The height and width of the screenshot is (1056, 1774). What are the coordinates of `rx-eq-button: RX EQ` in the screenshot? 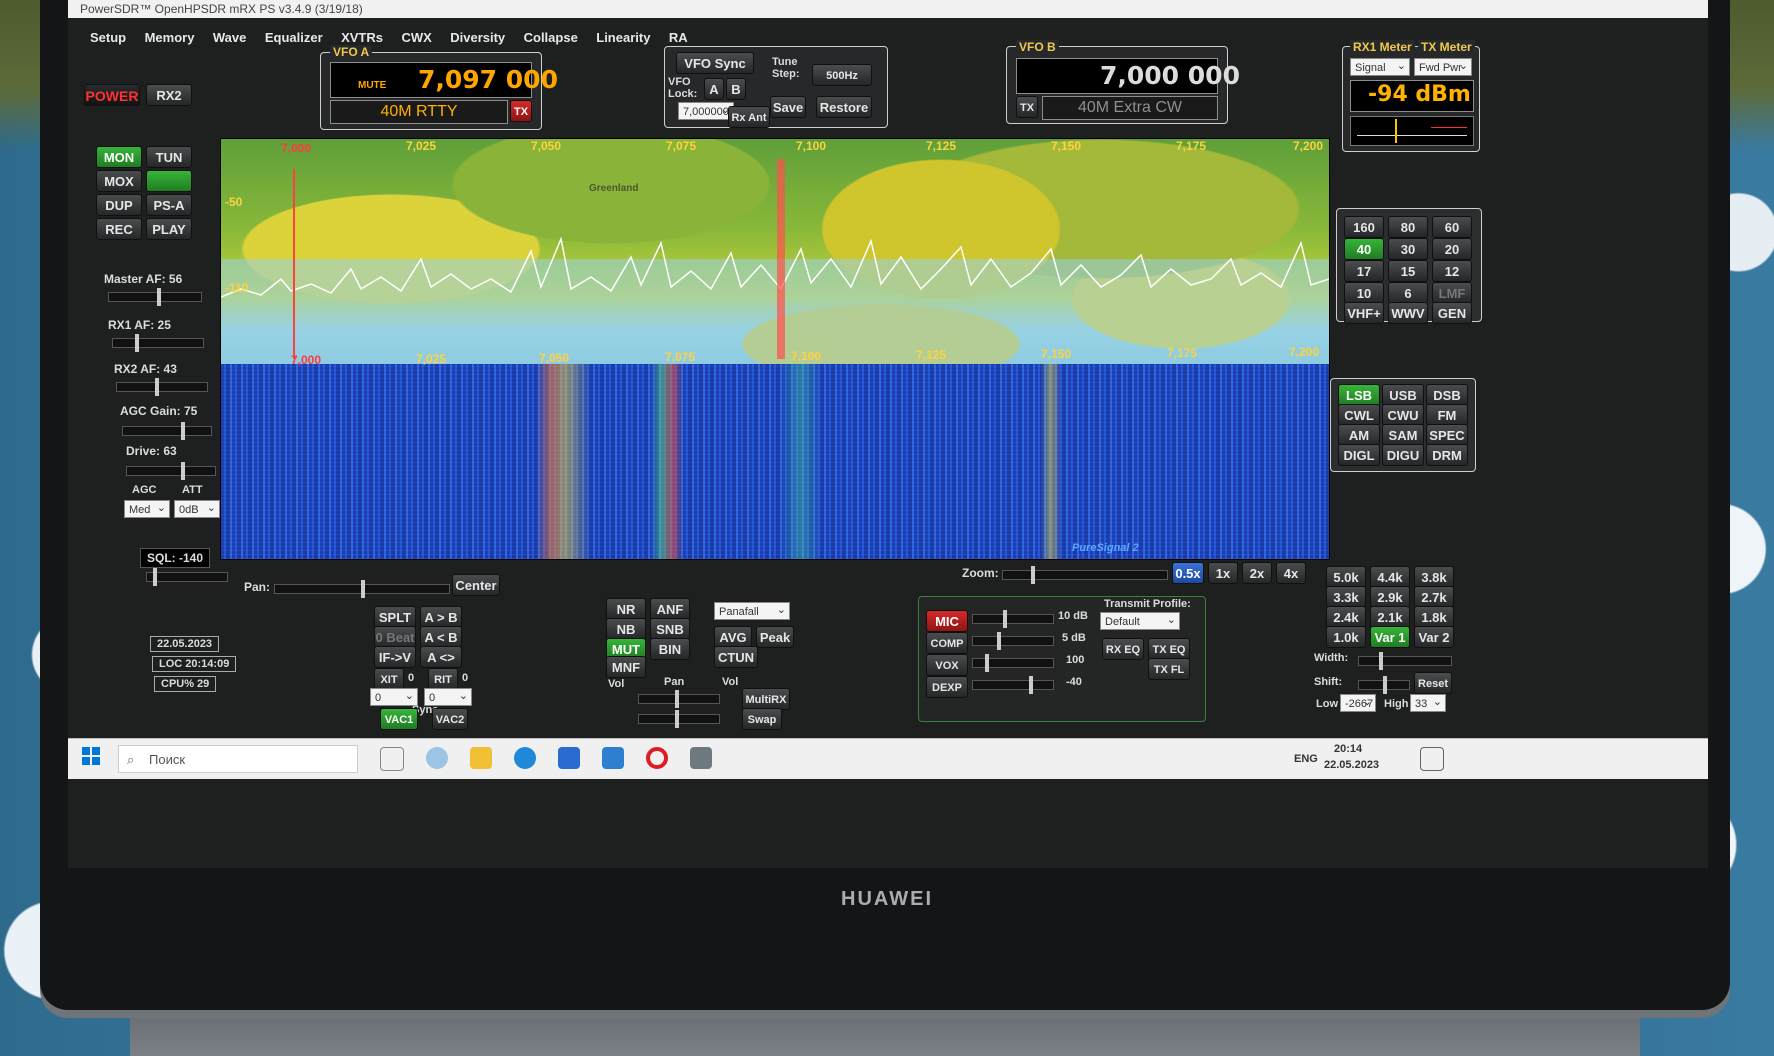 It's located at (1123, 649).